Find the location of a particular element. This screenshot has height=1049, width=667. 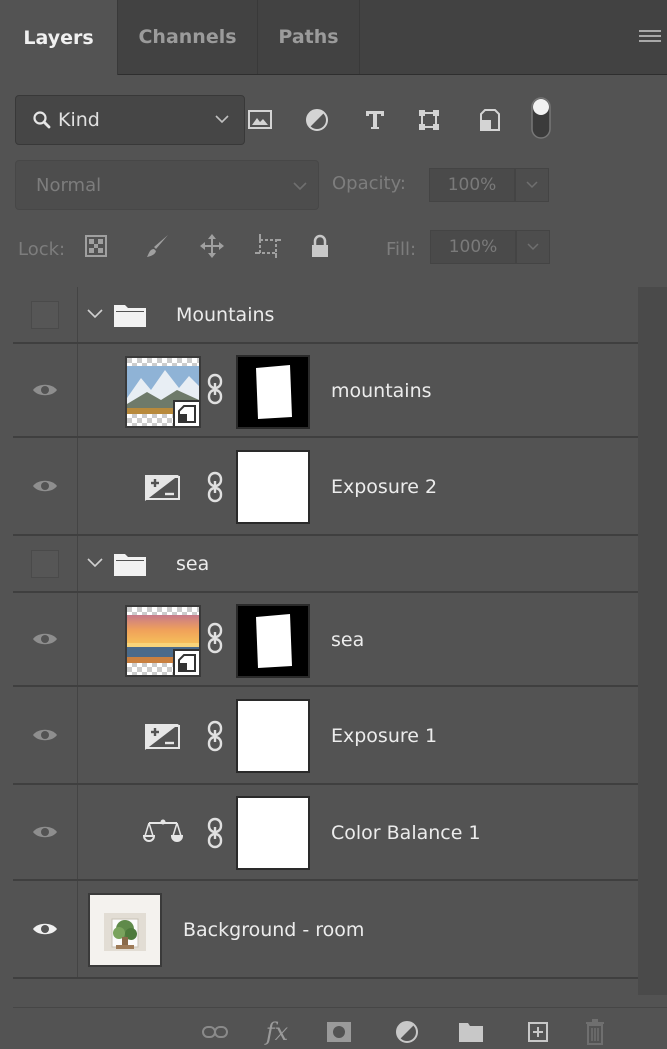

tab-paths: Paths is located at coordinates (309, 37).